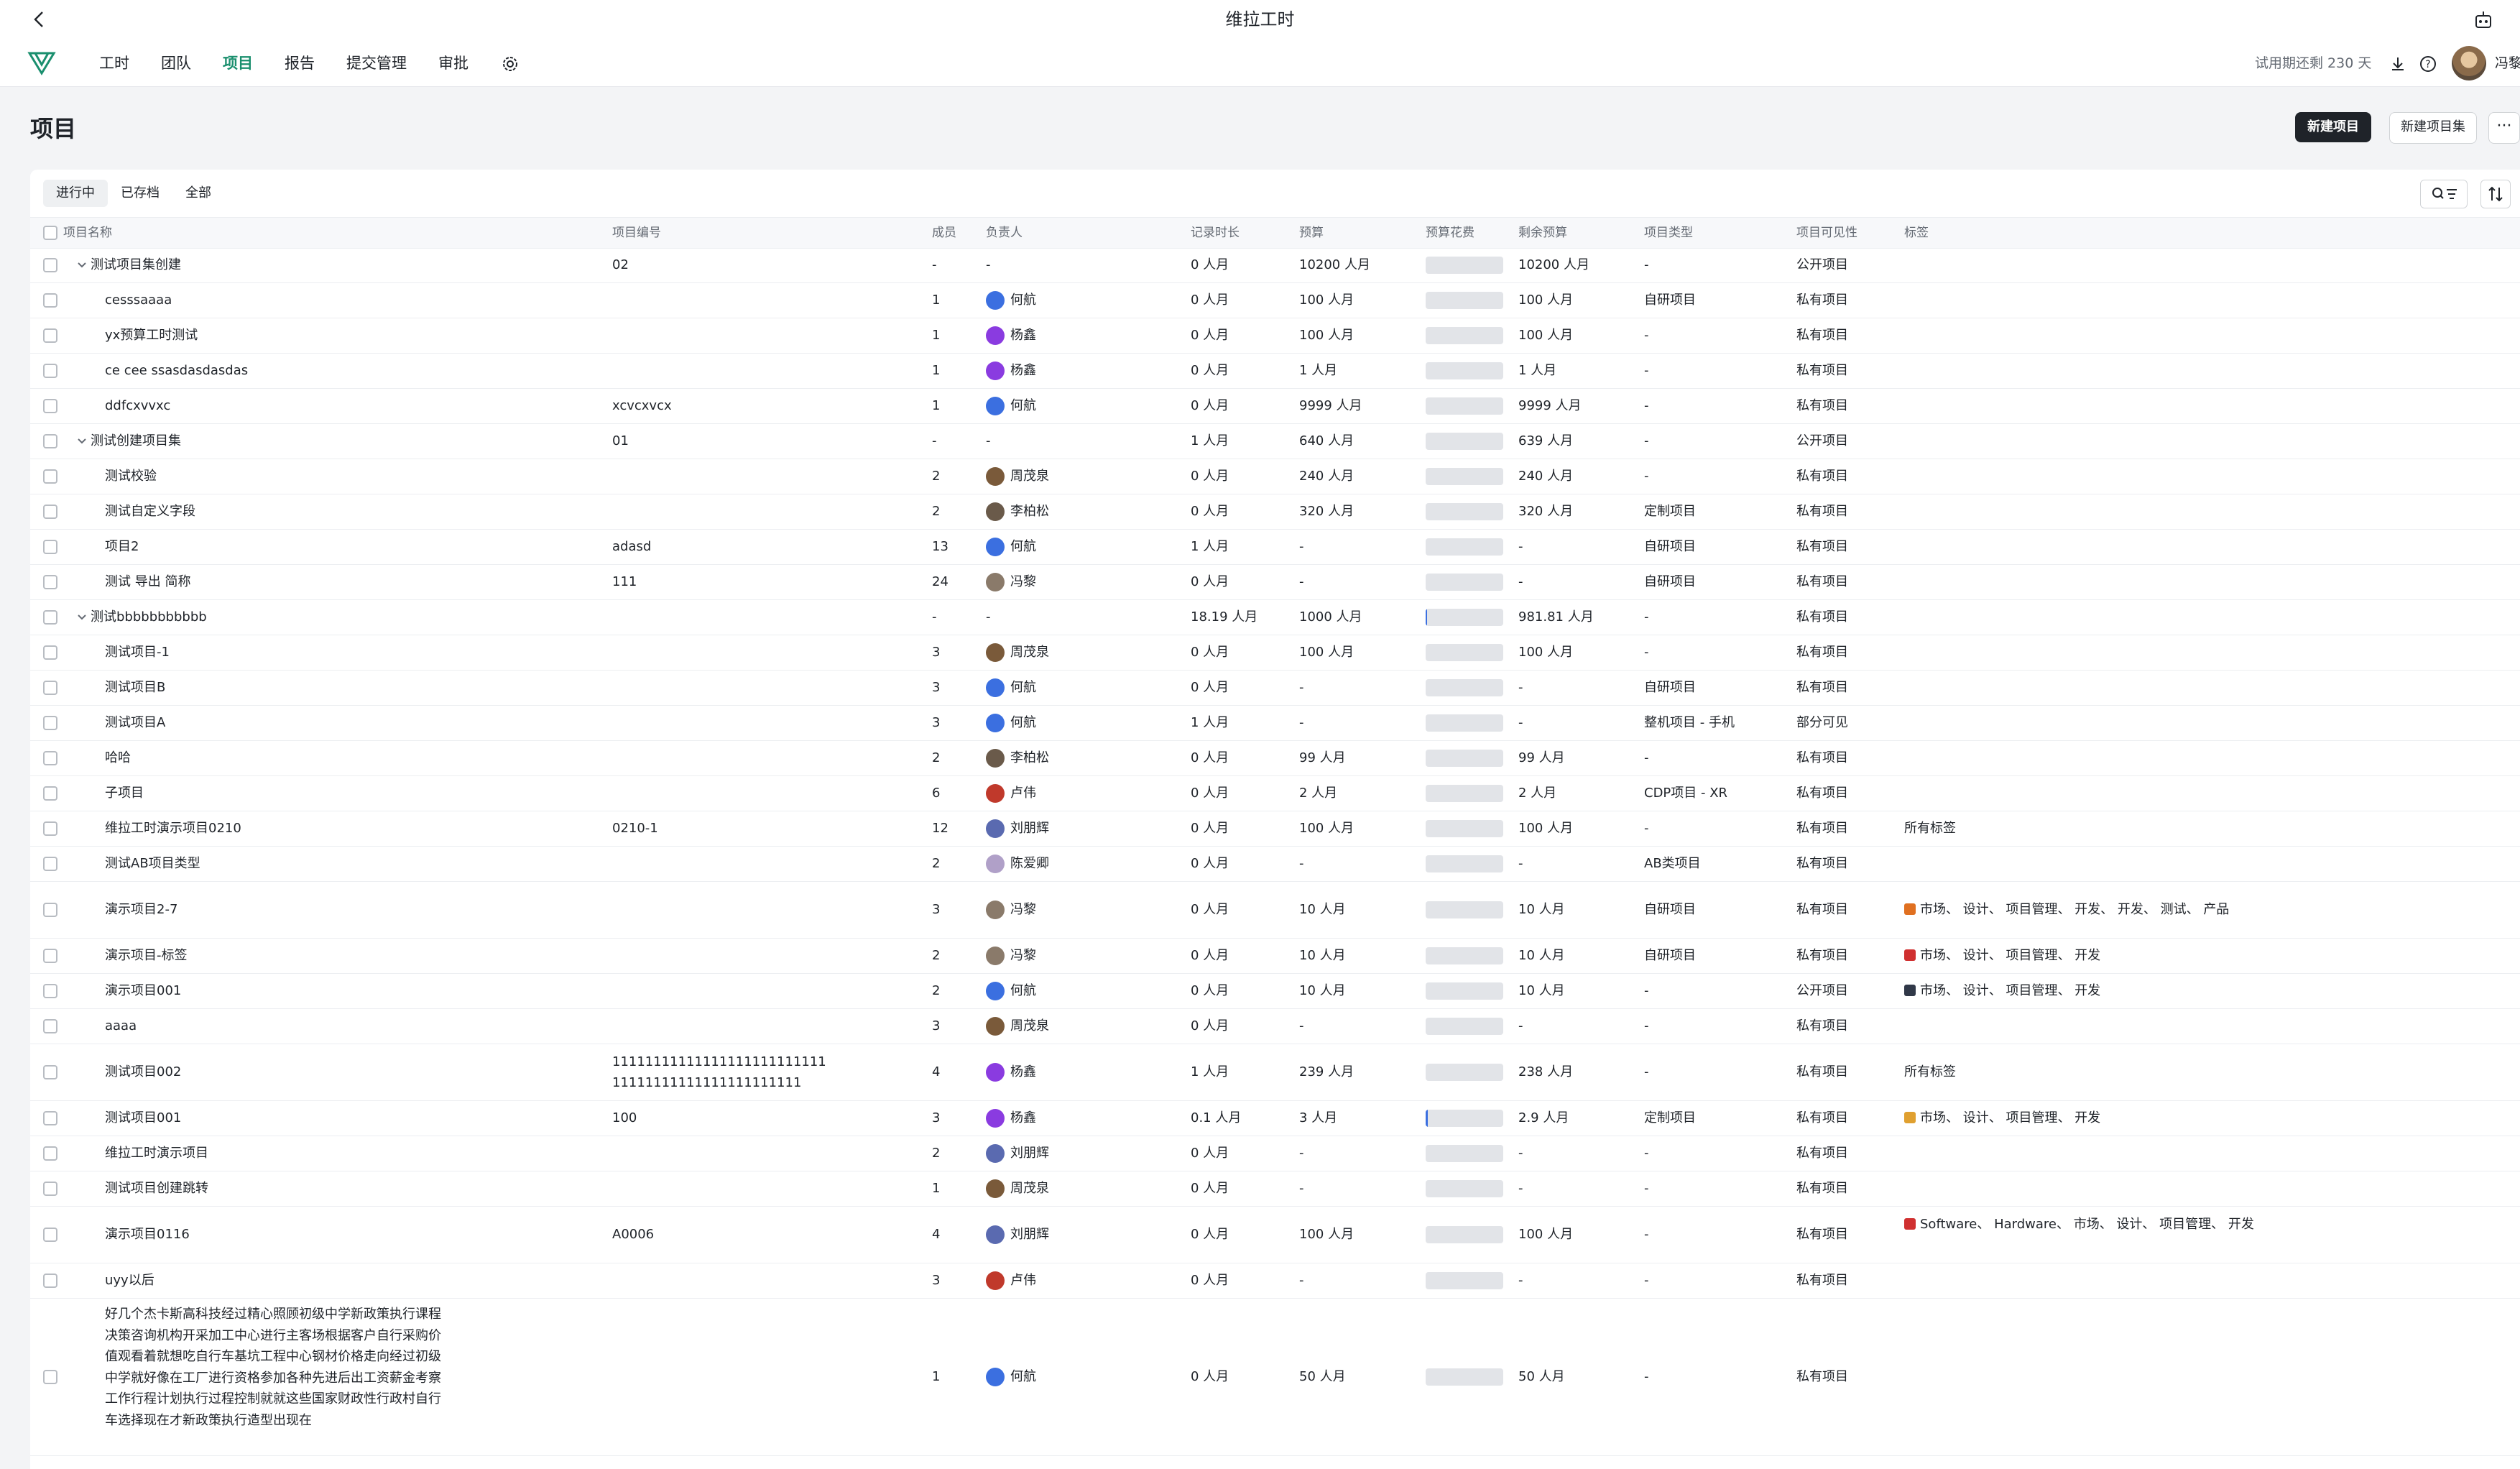 The height and width of the screenshot is (1469, 2520). I want to click on project-name: 测试项目A, so click(356, 722).